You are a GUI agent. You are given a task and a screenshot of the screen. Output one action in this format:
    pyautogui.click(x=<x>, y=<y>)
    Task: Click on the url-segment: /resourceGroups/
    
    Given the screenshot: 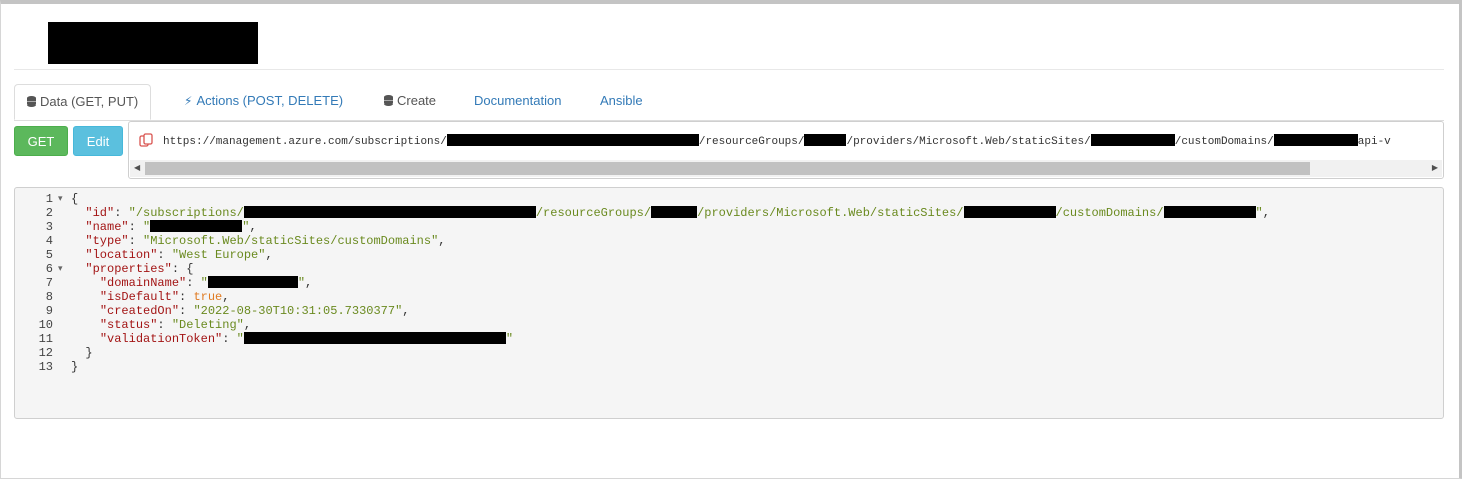 What is the action you would take?
    pyautogui.click(x=751, y=142)
    